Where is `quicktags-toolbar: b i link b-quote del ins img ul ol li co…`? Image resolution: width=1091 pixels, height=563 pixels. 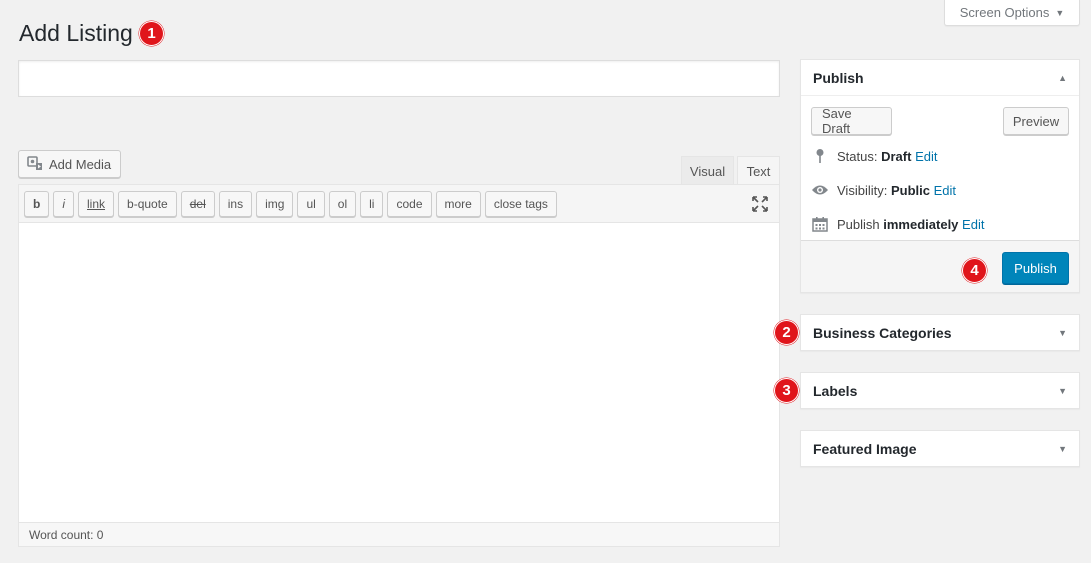
quicktags-toolbar: b i link b-quote del ins img ul ol li co… is located at coordinates (399, 204).